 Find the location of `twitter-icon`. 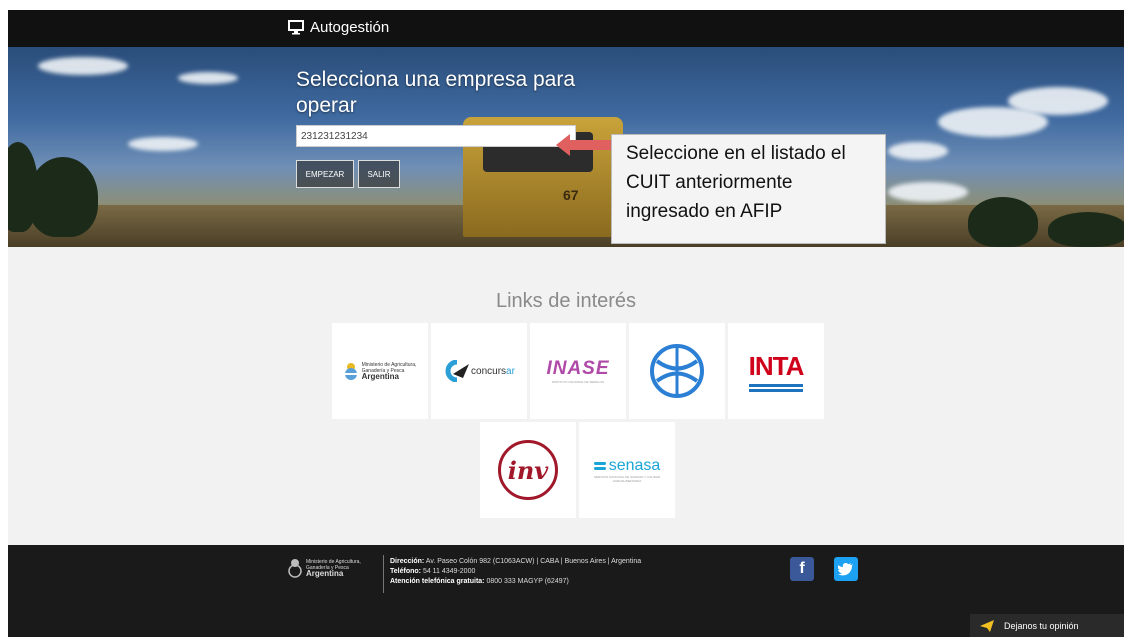

twitter-icon is located at coordinates (846, 569).